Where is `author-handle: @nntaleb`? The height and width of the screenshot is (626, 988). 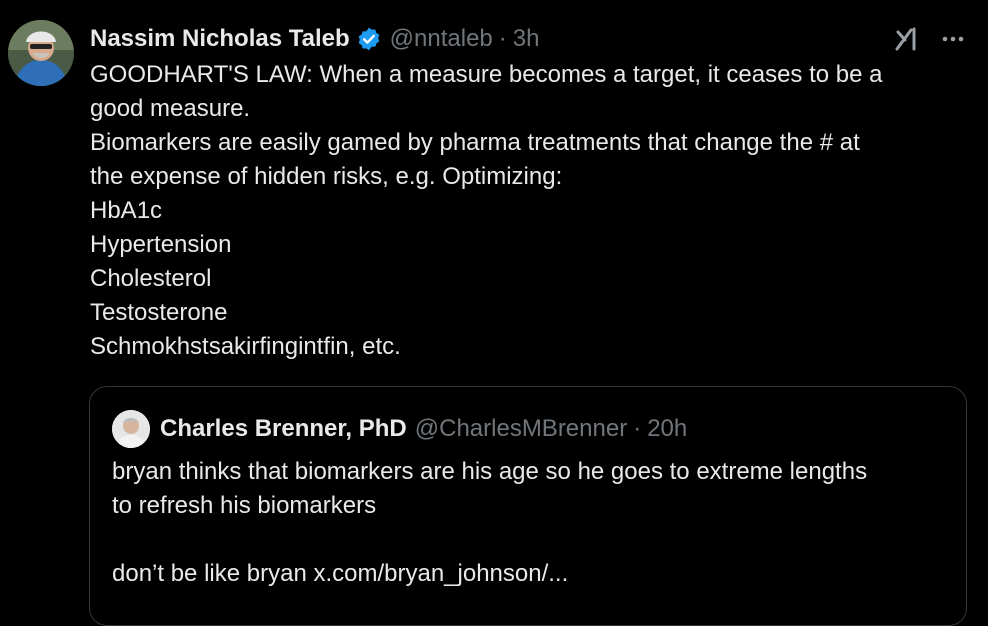
author-handle: @nntaleb is located at coordinates (441, 39).